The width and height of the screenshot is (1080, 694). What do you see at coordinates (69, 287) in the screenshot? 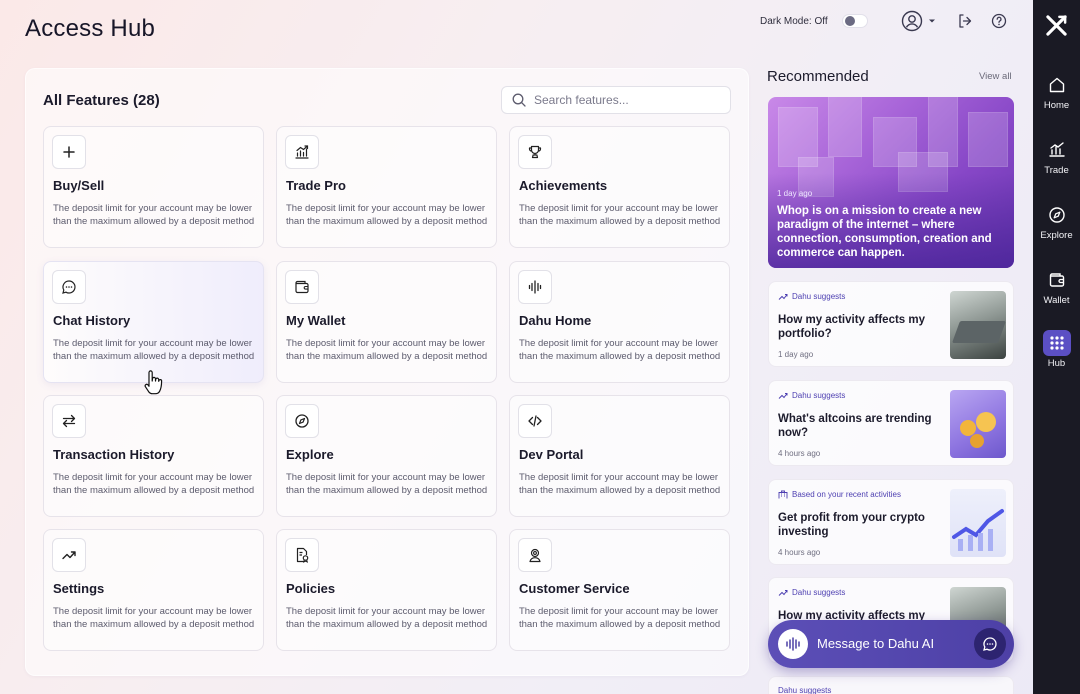
I see `chat-icon` at bounding box center [69, 287].